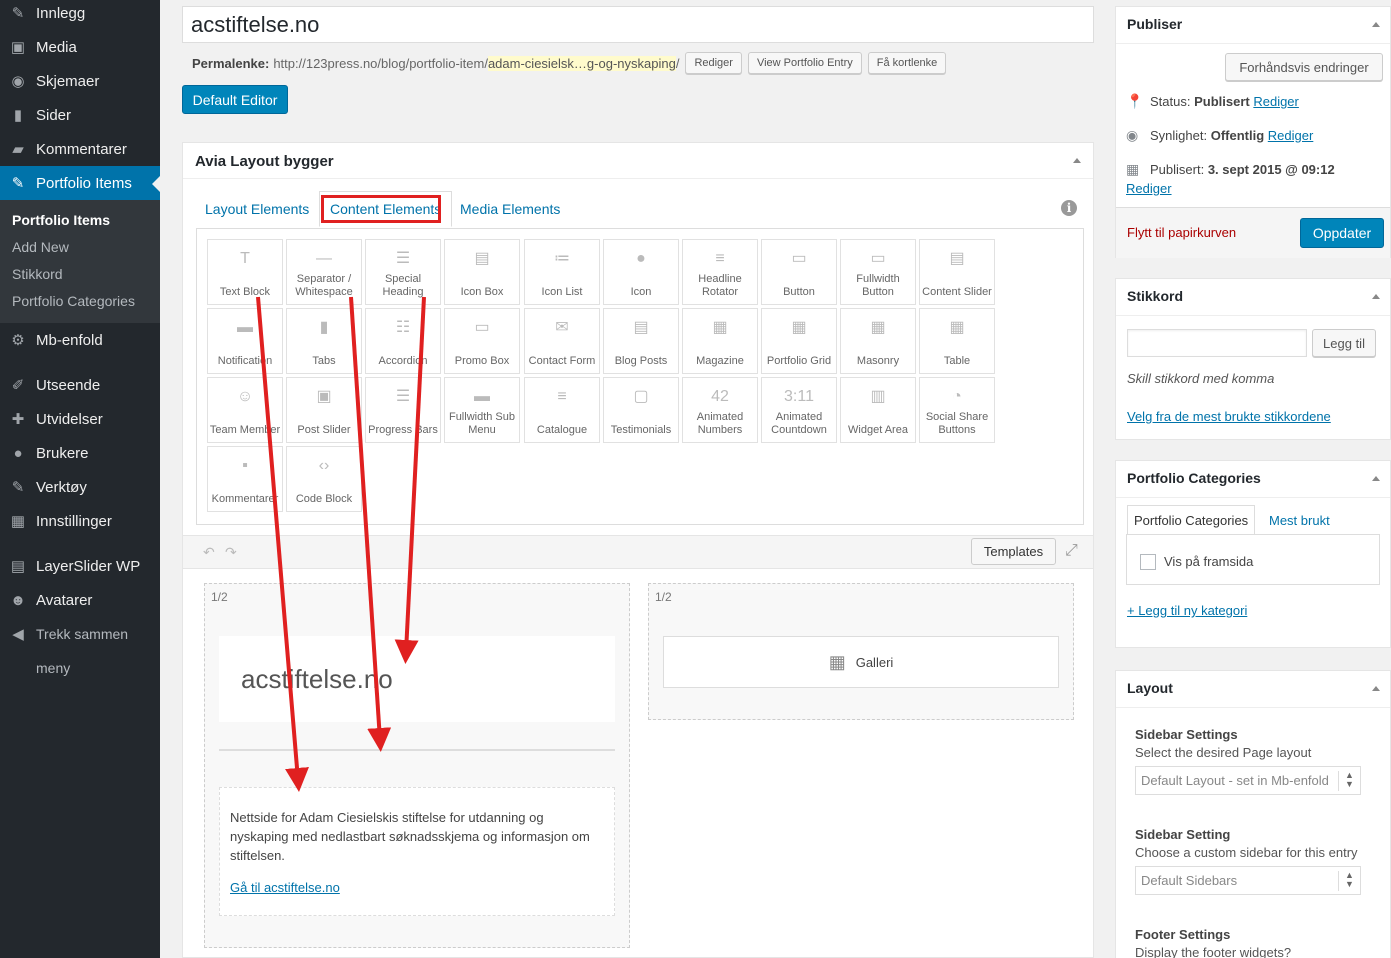 The width and height of the screenshot is (1391, 958). I want to click on gallery-block: ▦ Galleri, so click(861, 662).